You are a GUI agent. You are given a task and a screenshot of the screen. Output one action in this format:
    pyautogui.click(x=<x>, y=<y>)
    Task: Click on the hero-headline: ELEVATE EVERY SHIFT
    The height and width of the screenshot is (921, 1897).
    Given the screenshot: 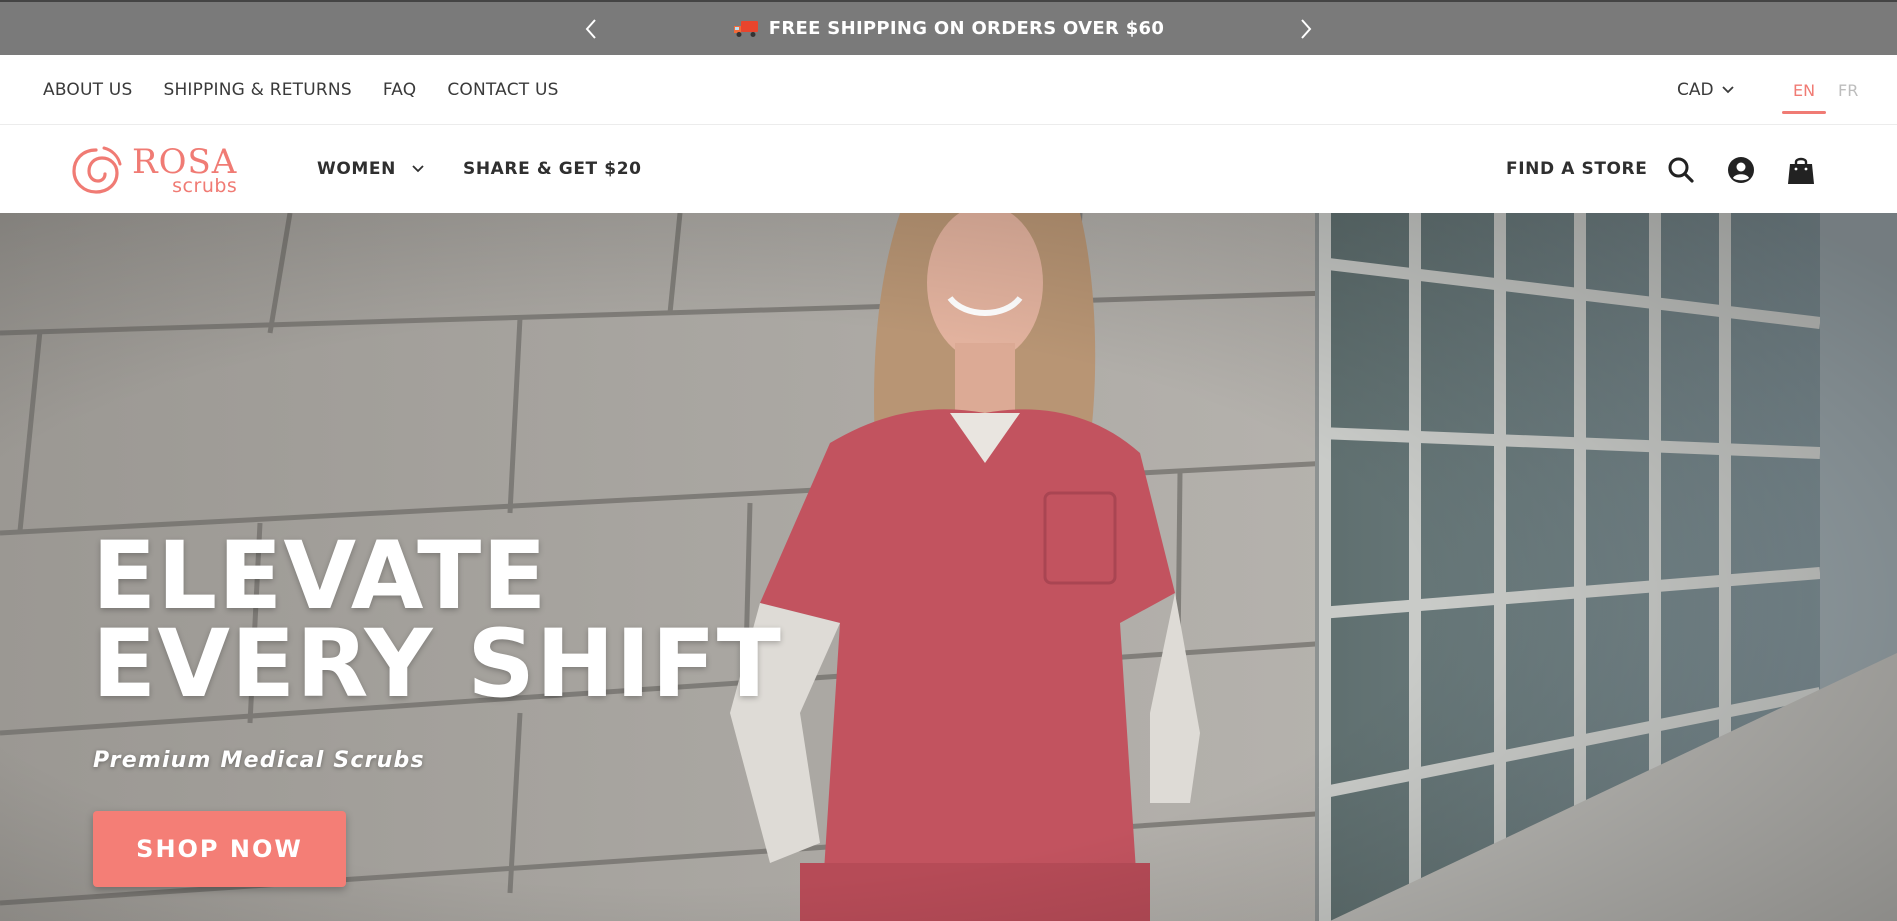 What is the action you would take?
    pyautogui.click(x=437, y=620)
    